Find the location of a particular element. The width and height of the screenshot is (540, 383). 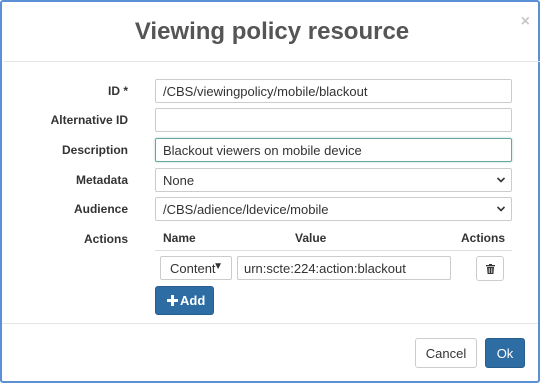

action-type-value: Content is located at coordinates (193, 268).